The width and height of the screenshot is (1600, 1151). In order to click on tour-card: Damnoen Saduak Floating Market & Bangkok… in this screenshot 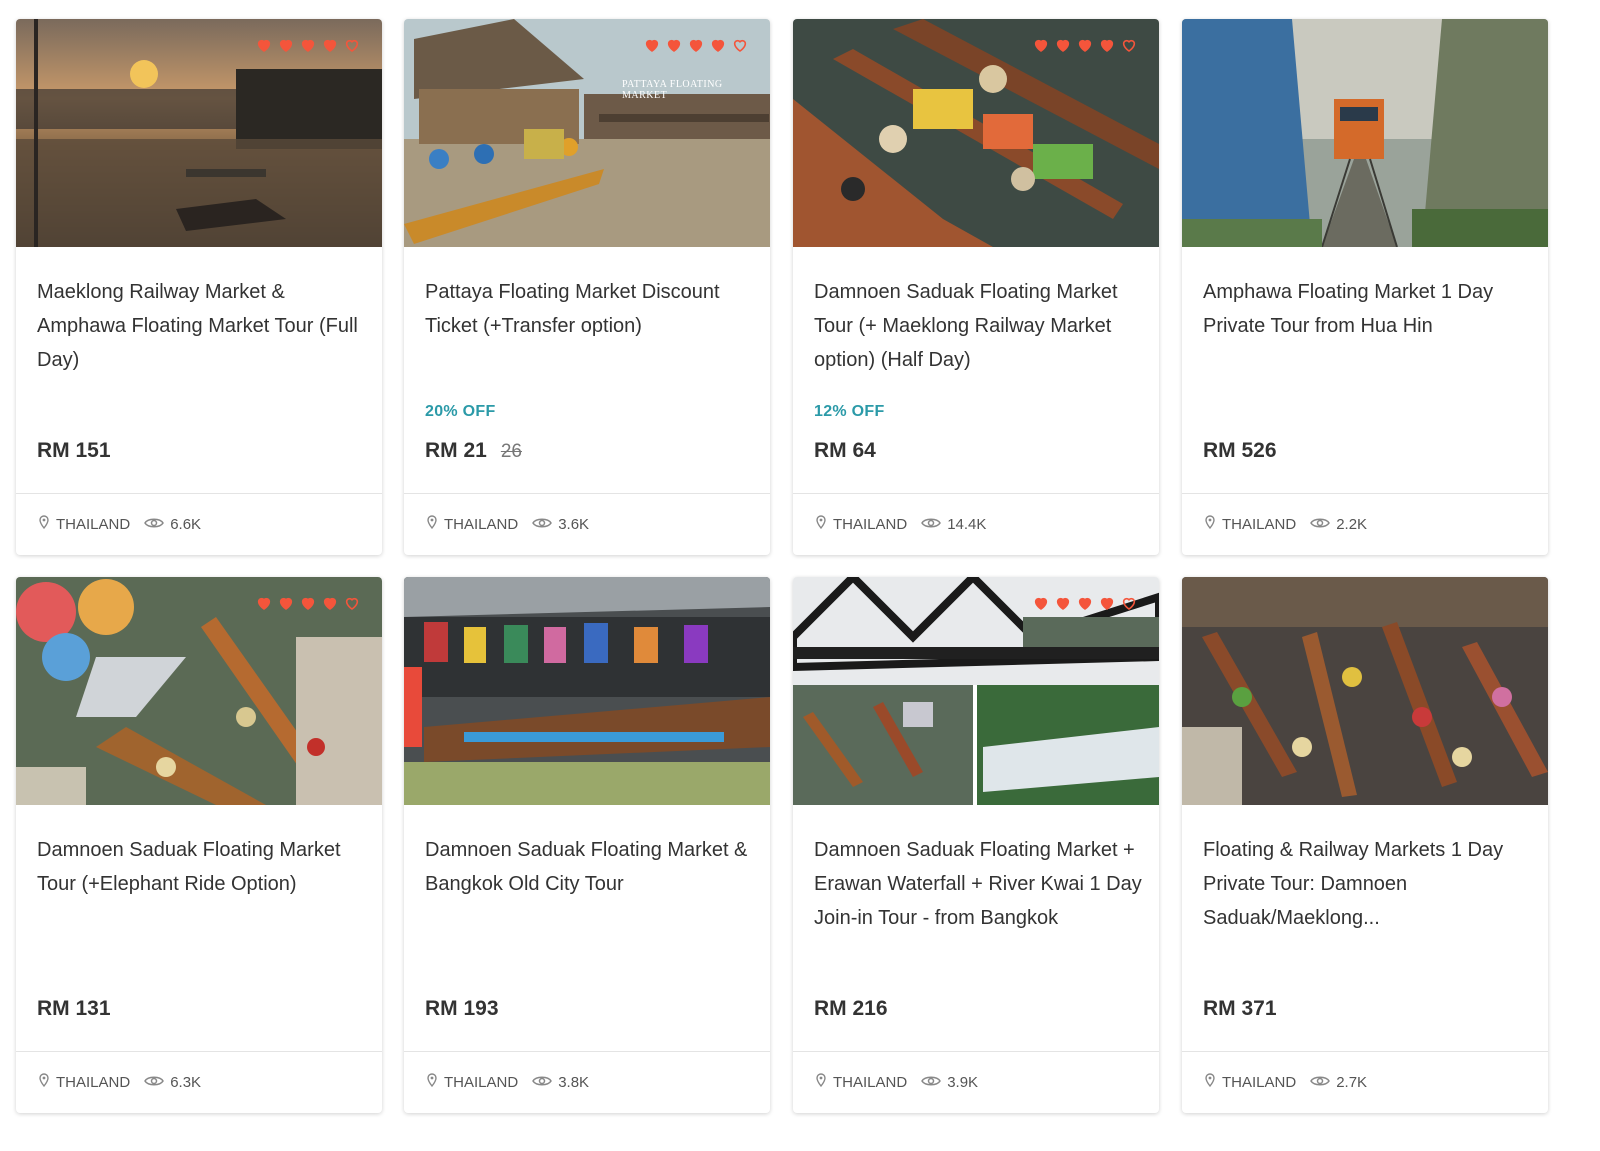, I will do `click(587, 845)`.